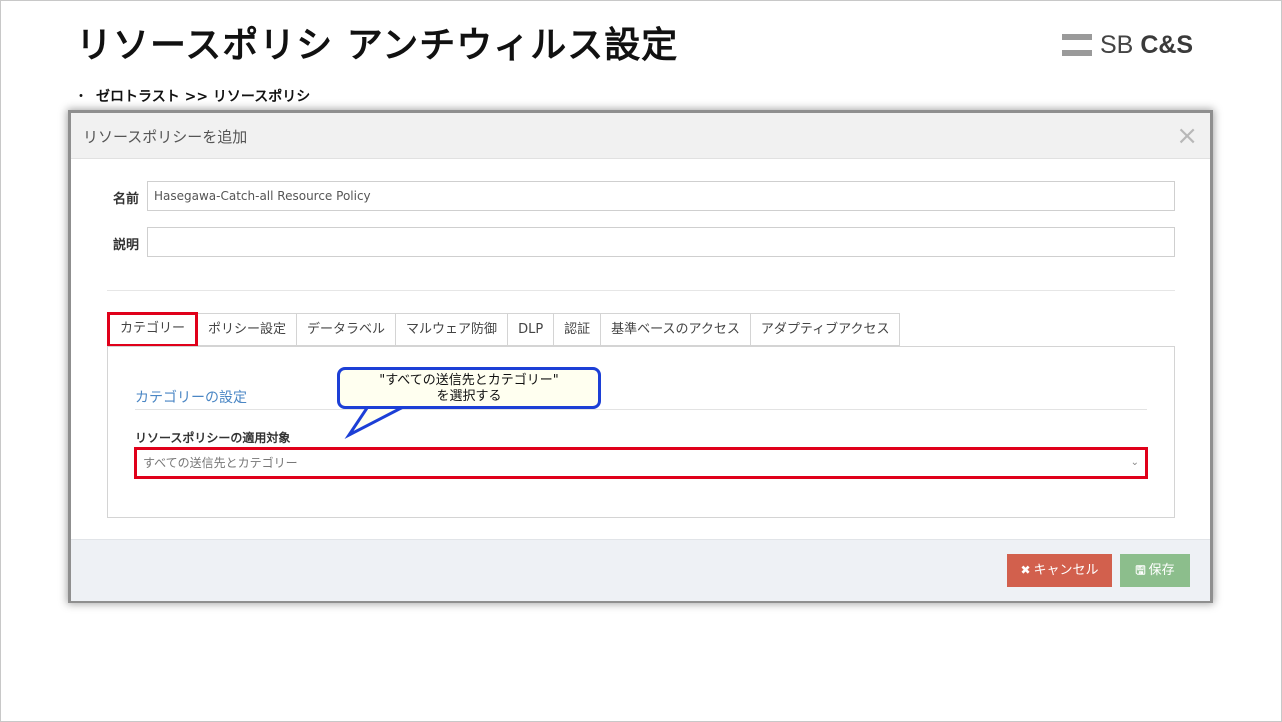  Describe the element at coordinates (1077, 45) in the screenshot. I see `logo-bars-icon` at that location.